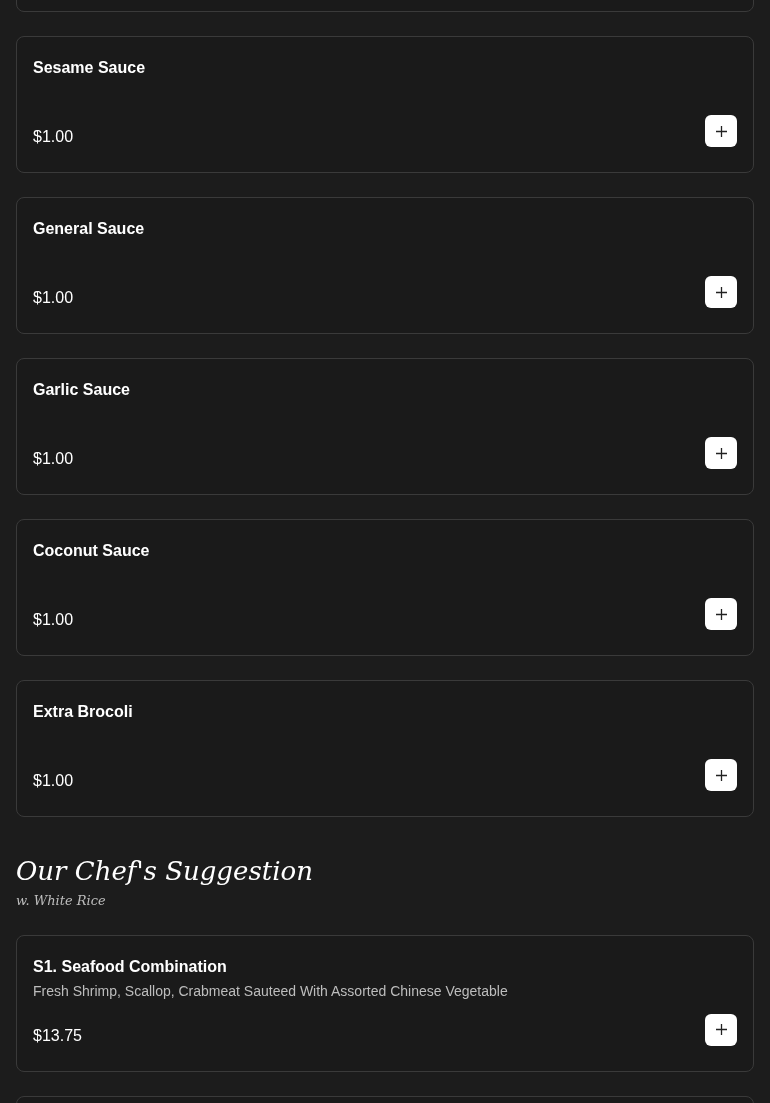 Image resolution: width=770 pixels, height=1103 pixels. What do you see at coordinates (83, 712) in the screenshot?
I see `item-name: Extra Brocoli` at bounding box center [83, 712].